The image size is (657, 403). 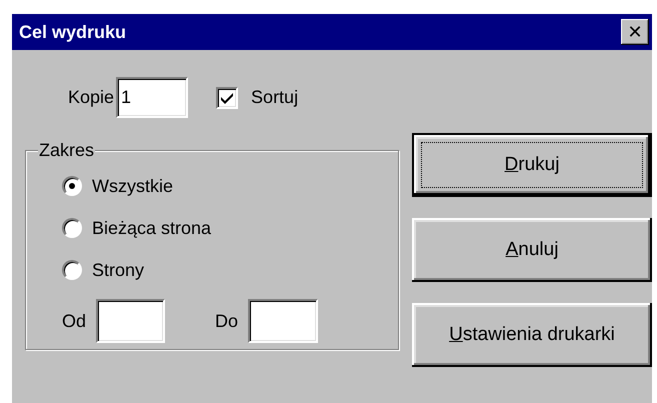 What do you see at coordinates (74, 321) in the screenshot?
I see `from-label: Od` at bounding box center [74, 321].